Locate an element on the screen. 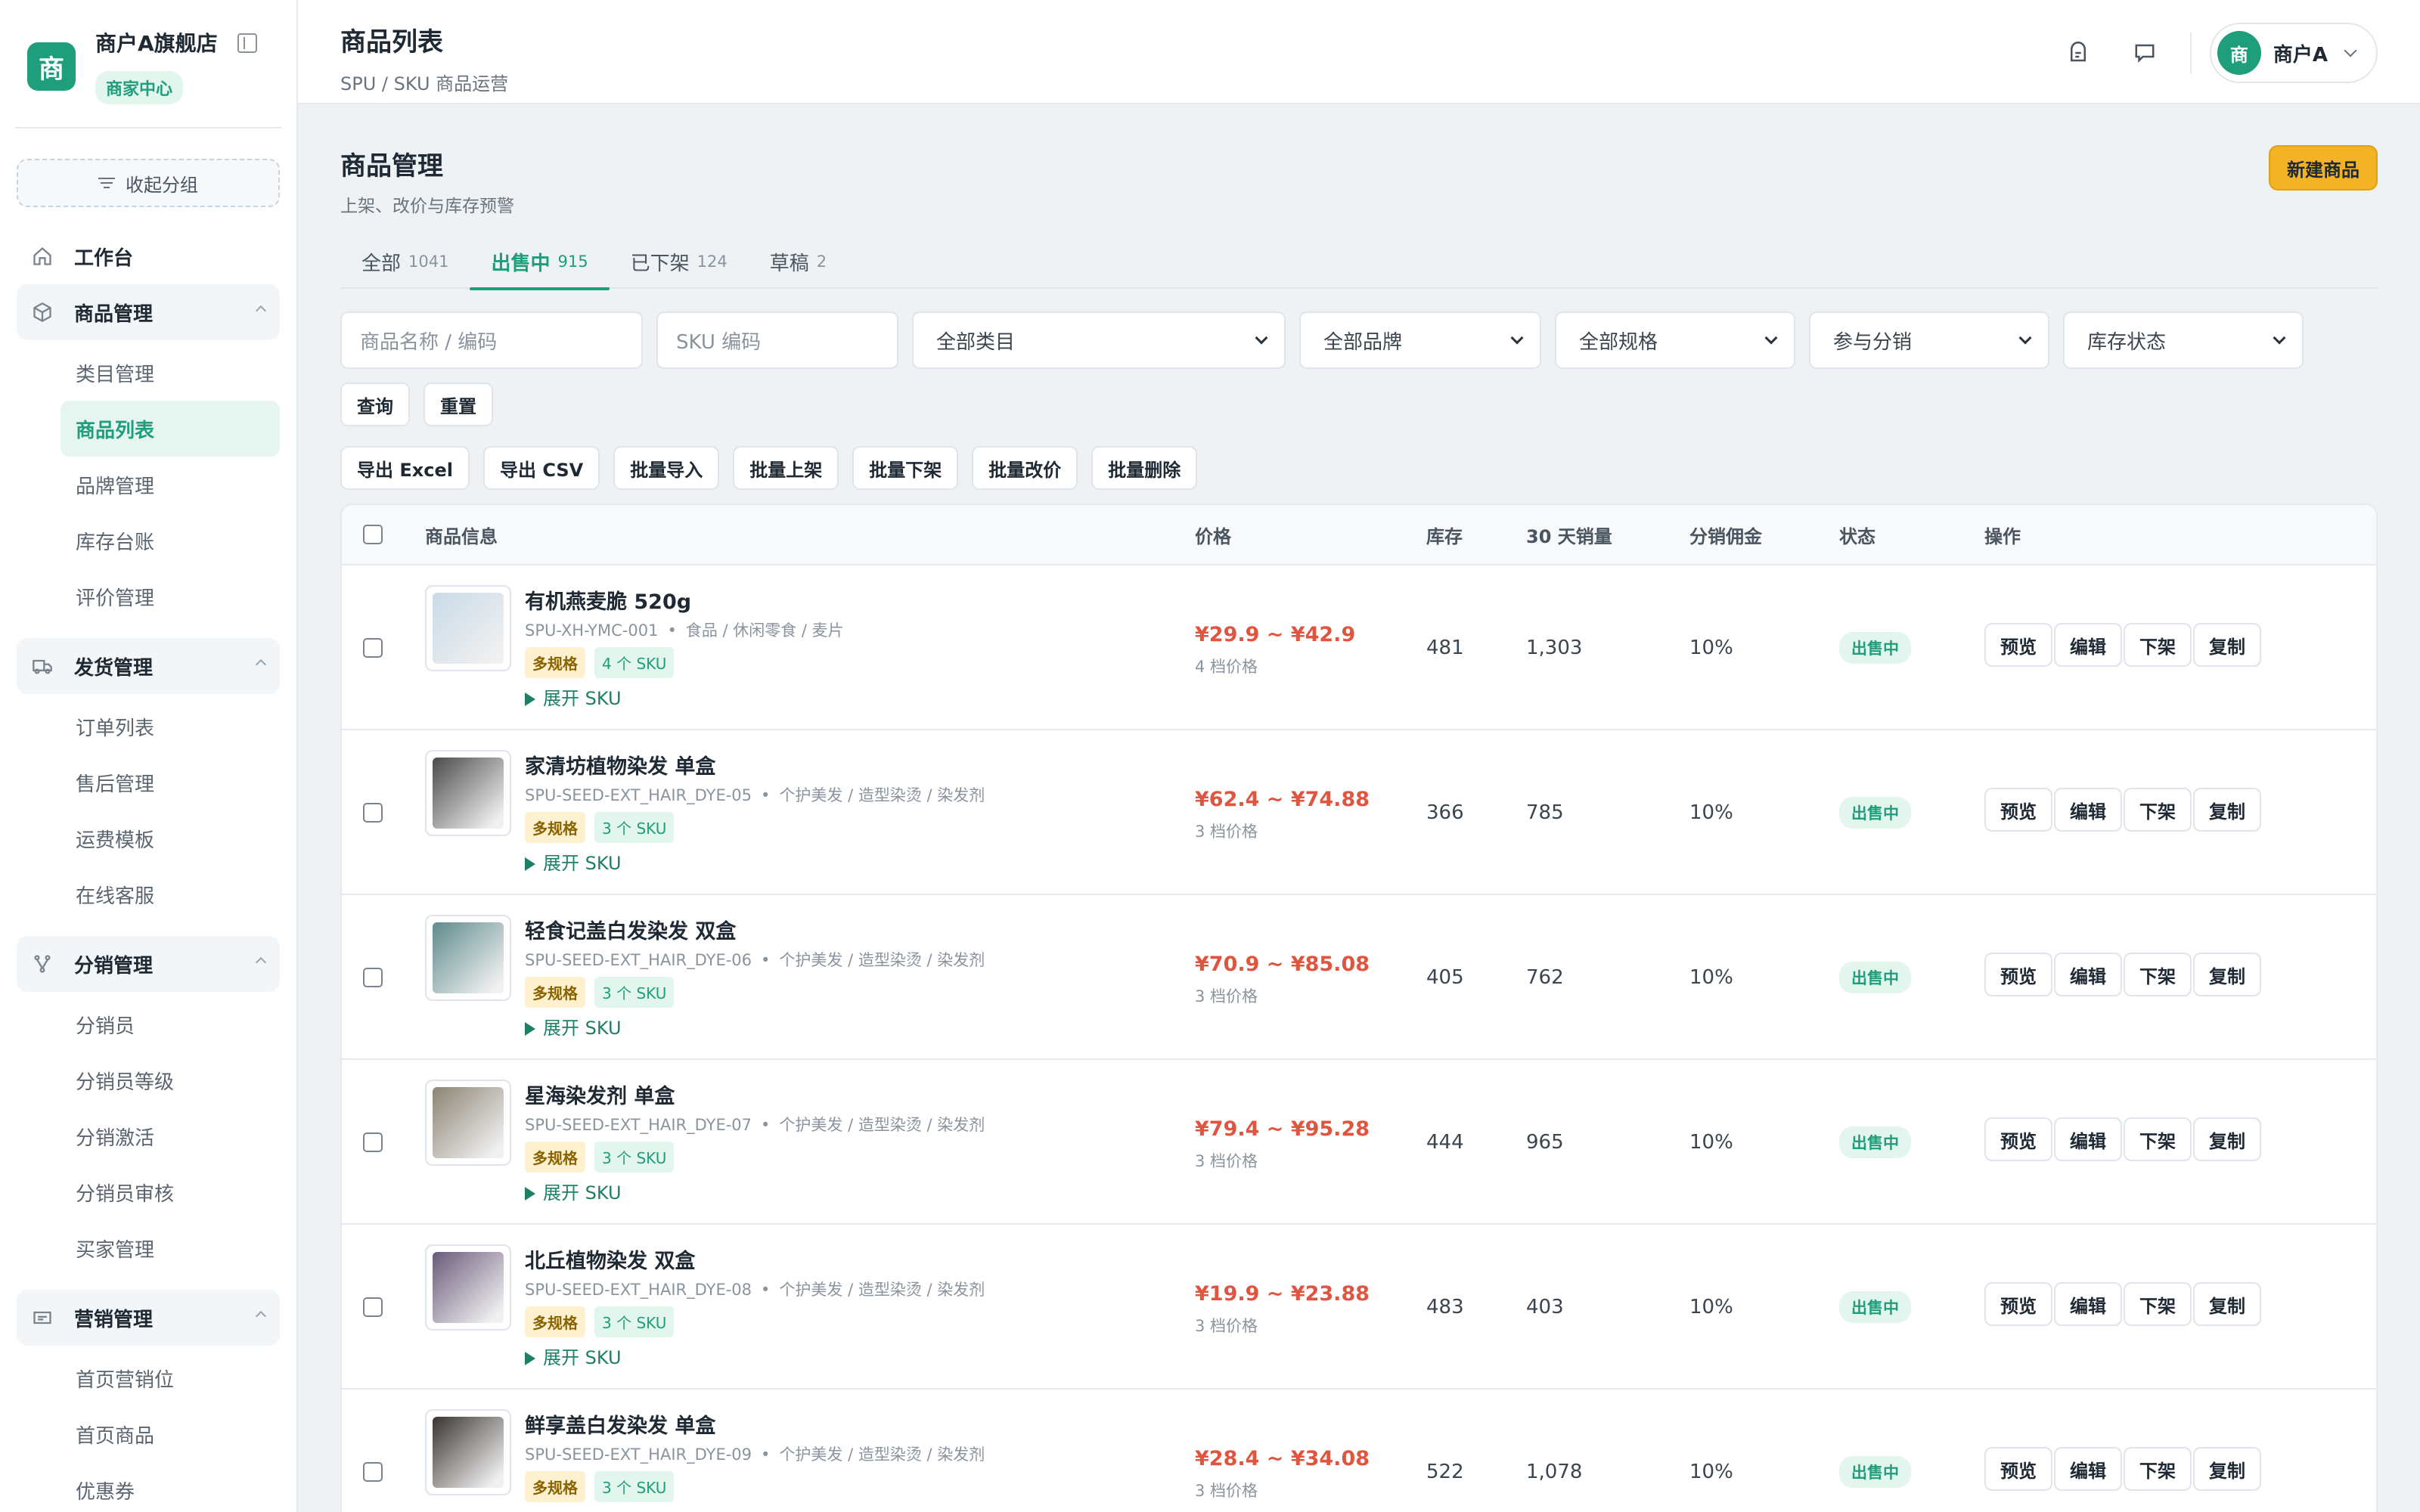 The height and width of the screenshot is (1512, 2420). sidebar-group-3: 分销管理 is located at coordinates (148, 964).